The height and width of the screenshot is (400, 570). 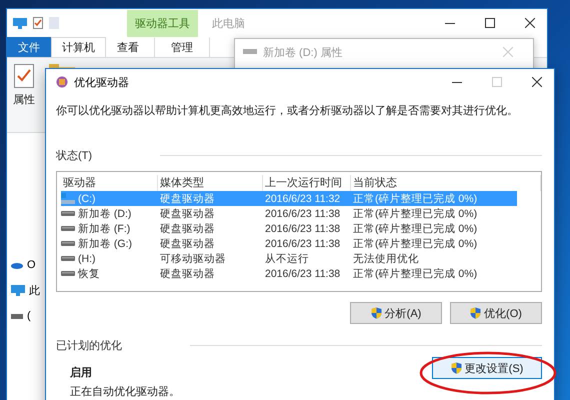 I want to click on drive-name: 新加卷 (D:), so click(x=105, y=213).